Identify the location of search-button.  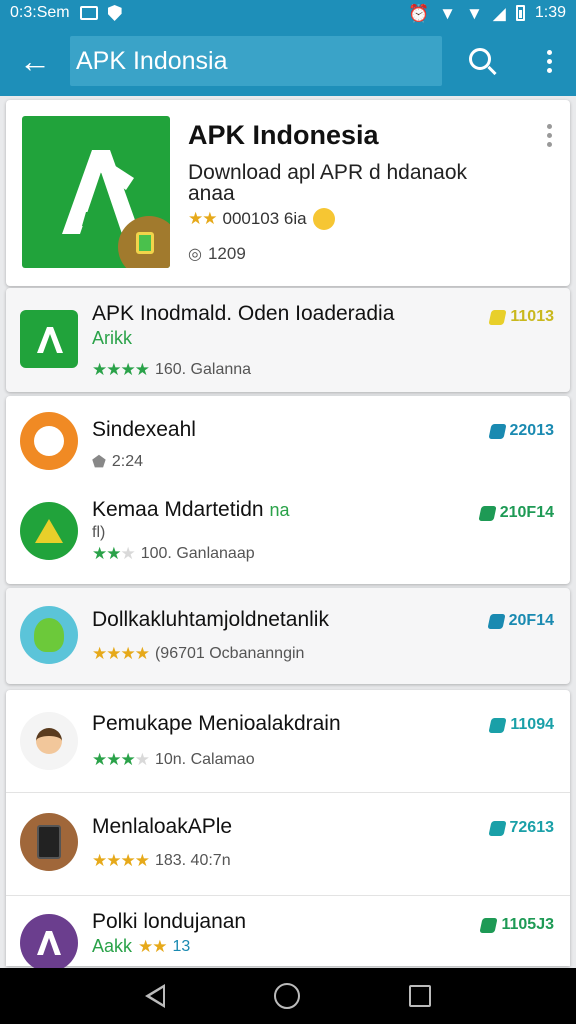
(482, 61).